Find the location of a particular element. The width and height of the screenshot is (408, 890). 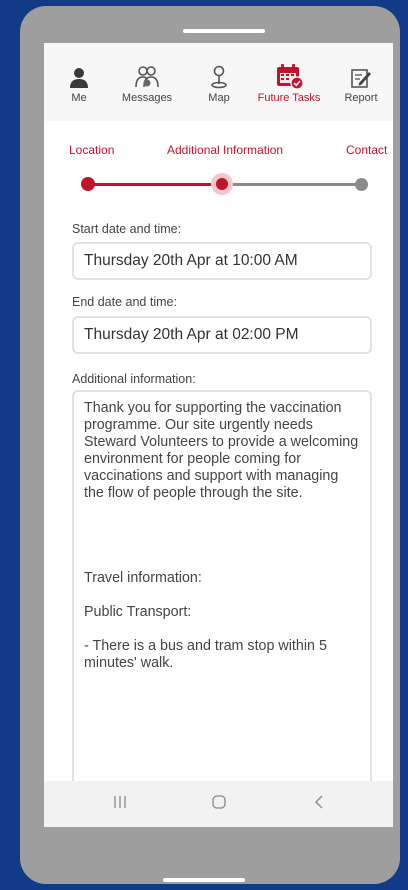

nav-item-messages: Messages is located at coordinates (147, 82).